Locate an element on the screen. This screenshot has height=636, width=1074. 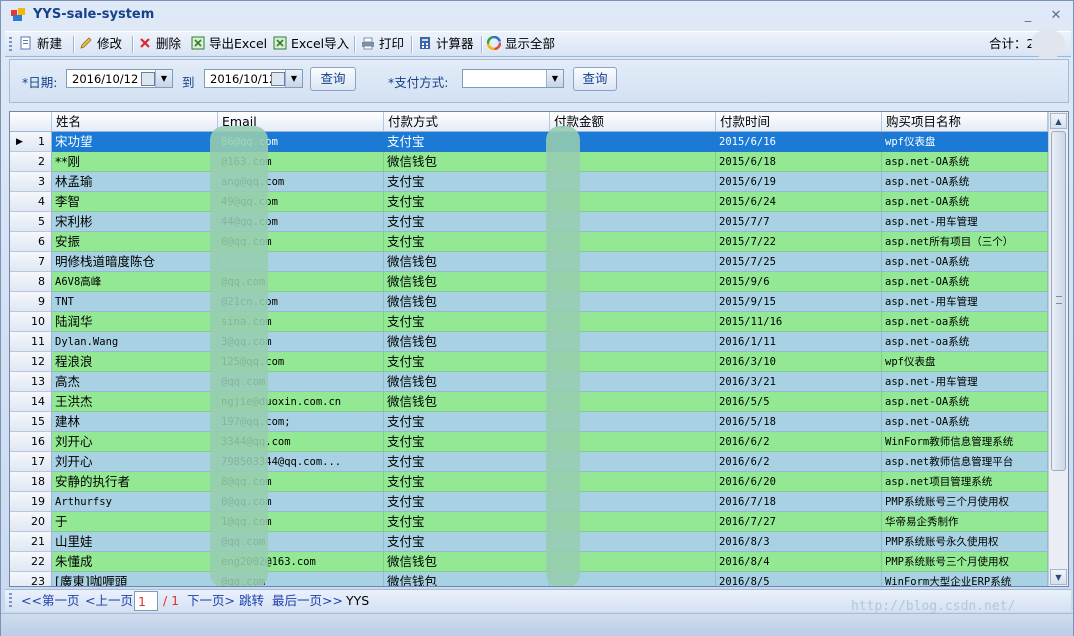
cell-item: asp.net教师信息管理平台 is located at coordinates (965, 462).